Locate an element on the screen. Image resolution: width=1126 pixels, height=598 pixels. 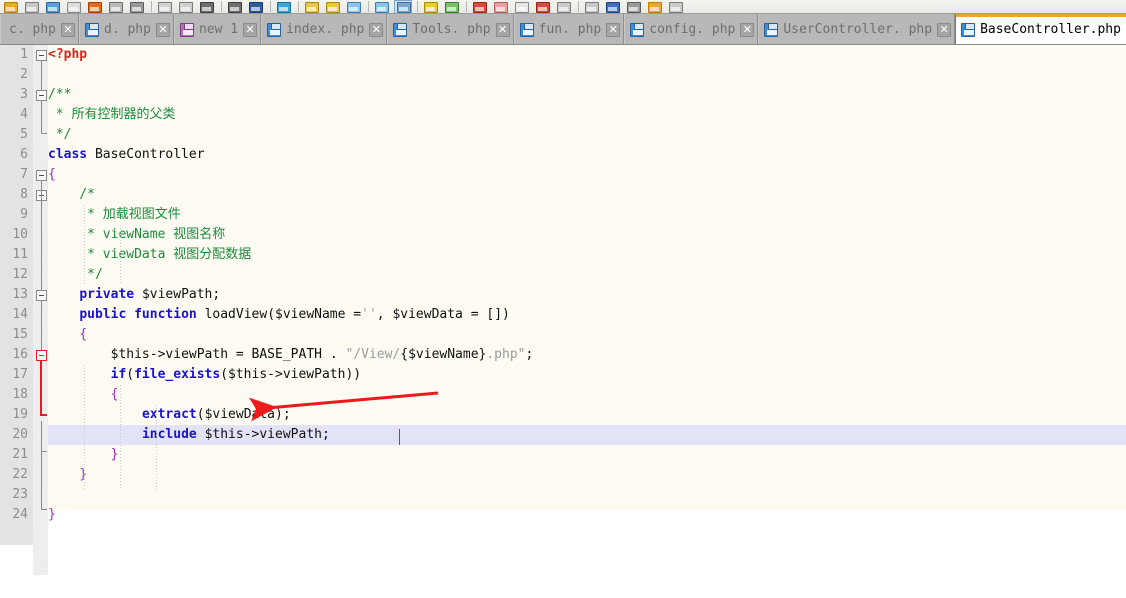
map-icon is located at coordinates (501, 6).